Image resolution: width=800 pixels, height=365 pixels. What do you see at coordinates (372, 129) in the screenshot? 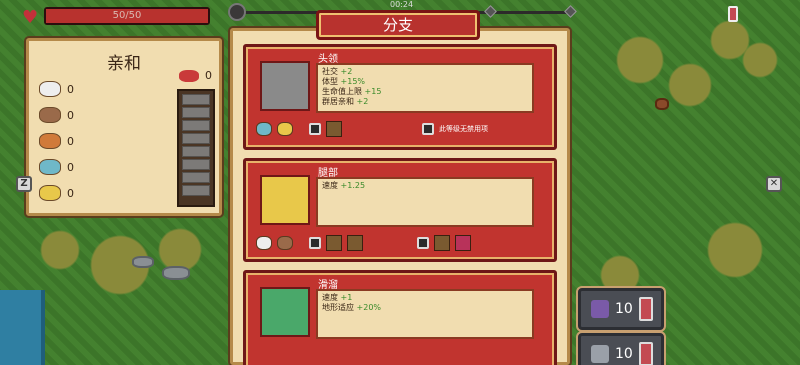
I see `card-requirements: 此等级无禁用项` at bounding box center [372, 129].